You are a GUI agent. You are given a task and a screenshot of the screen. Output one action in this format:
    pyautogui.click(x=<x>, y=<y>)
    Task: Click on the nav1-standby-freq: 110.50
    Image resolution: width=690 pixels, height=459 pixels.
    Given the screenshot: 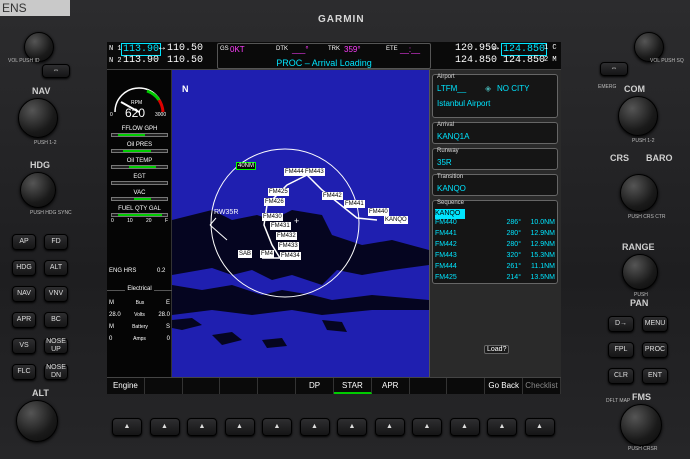 What is the action you would take?
    pyautogui.click(x=185, y=48)
    